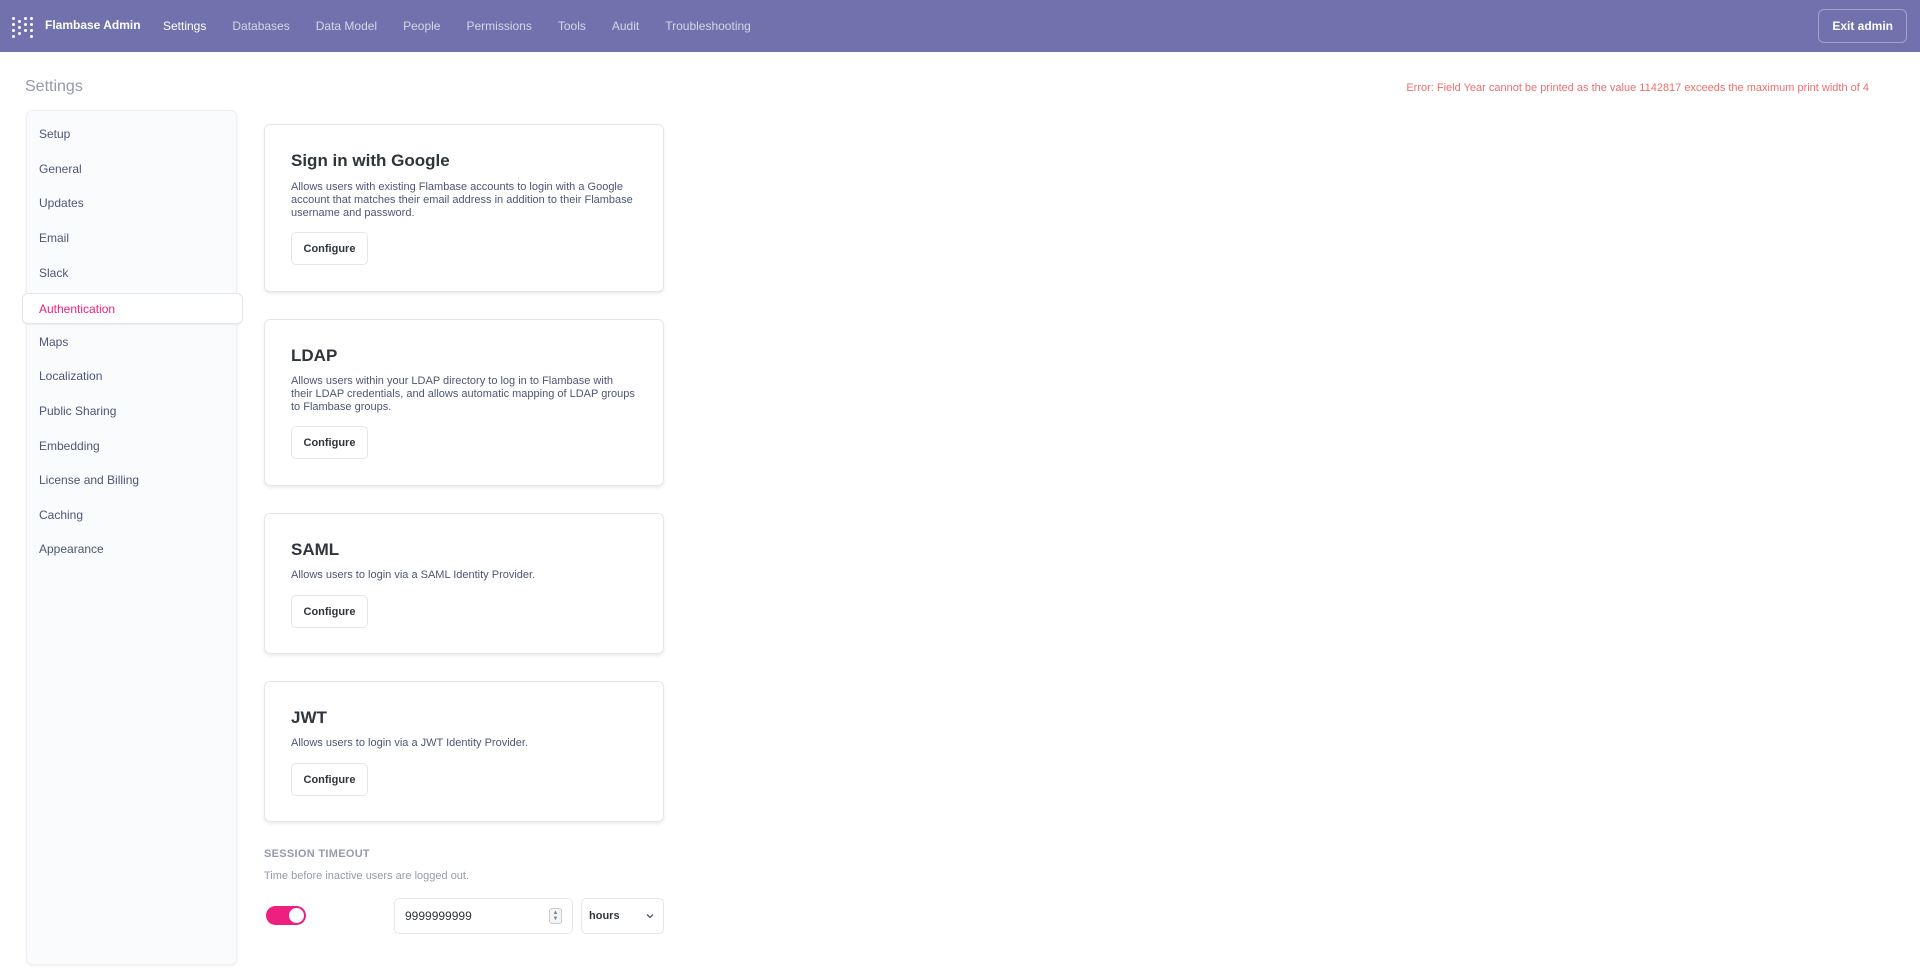 Image resolution: width=1920 pixels, height=971 pixels. What do you see at coordinates (132, 308) in the screenshot?
I see `sidebar-item-authentication: Authentication` at bounding box center [132, 308].